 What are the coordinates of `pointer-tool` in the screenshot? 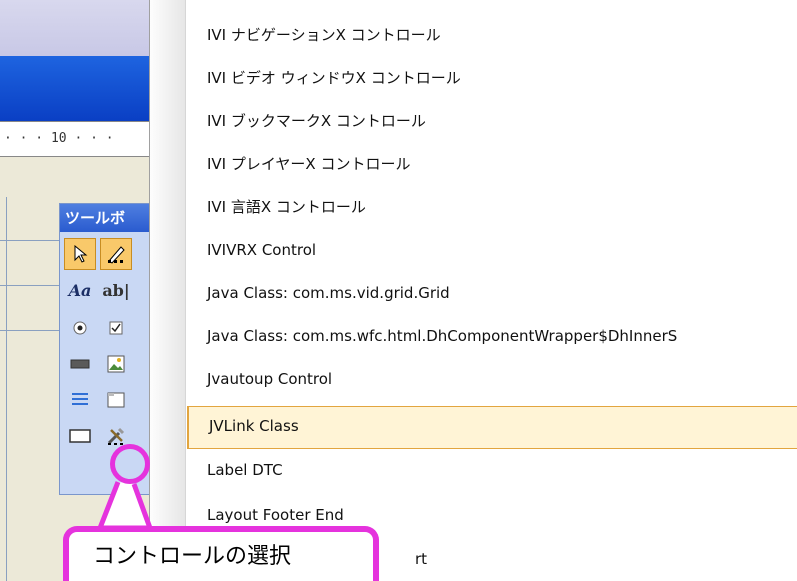 It's located at (80, 254).